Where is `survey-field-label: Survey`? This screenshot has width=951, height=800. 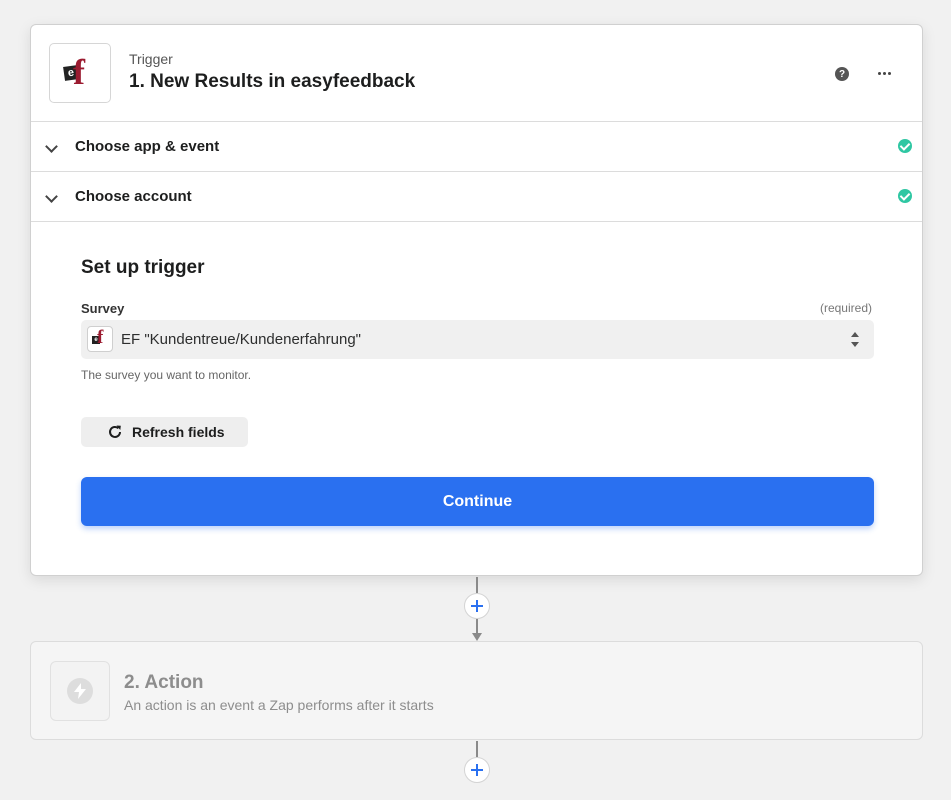 survey-field-label: Survey is located at coordinates (103, 308).